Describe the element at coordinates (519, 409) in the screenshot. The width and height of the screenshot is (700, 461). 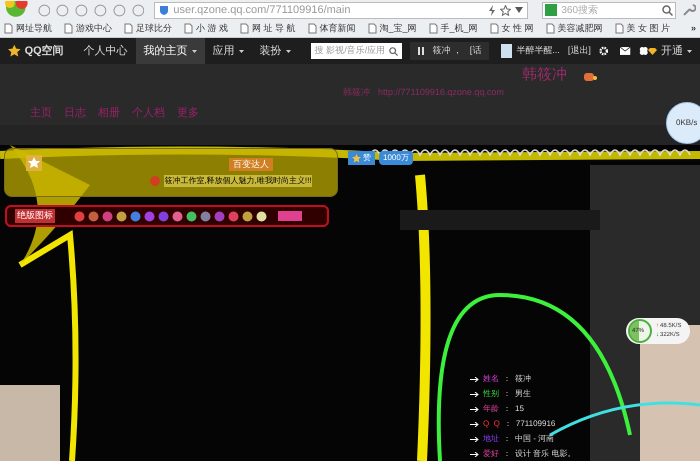
I see `profile-value: 15` at that location.